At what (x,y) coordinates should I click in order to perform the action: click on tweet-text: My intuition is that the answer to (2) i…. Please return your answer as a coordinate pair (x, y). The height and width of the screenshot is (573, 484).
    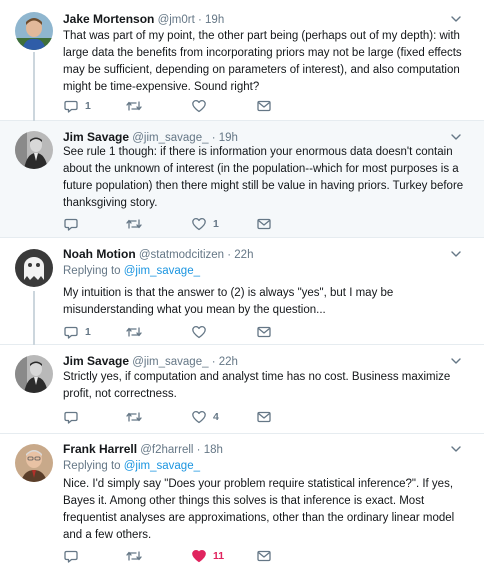
    Looking at the image, I should click on (228, 301).